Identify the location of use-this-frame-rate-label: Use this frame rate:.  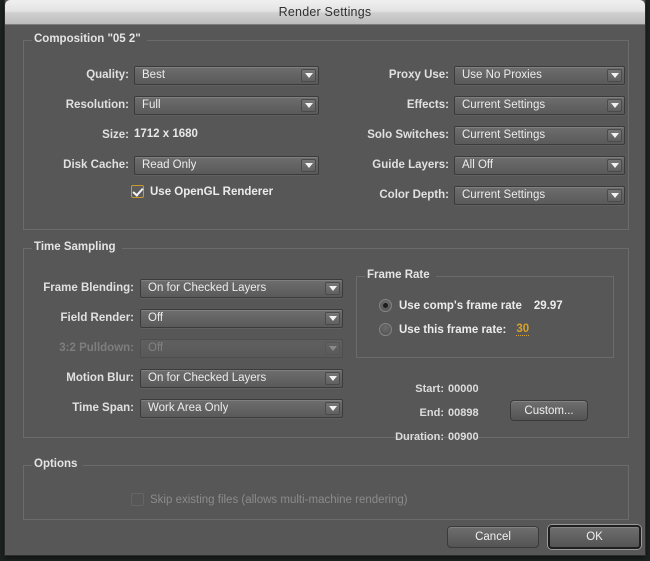
(453, 329).